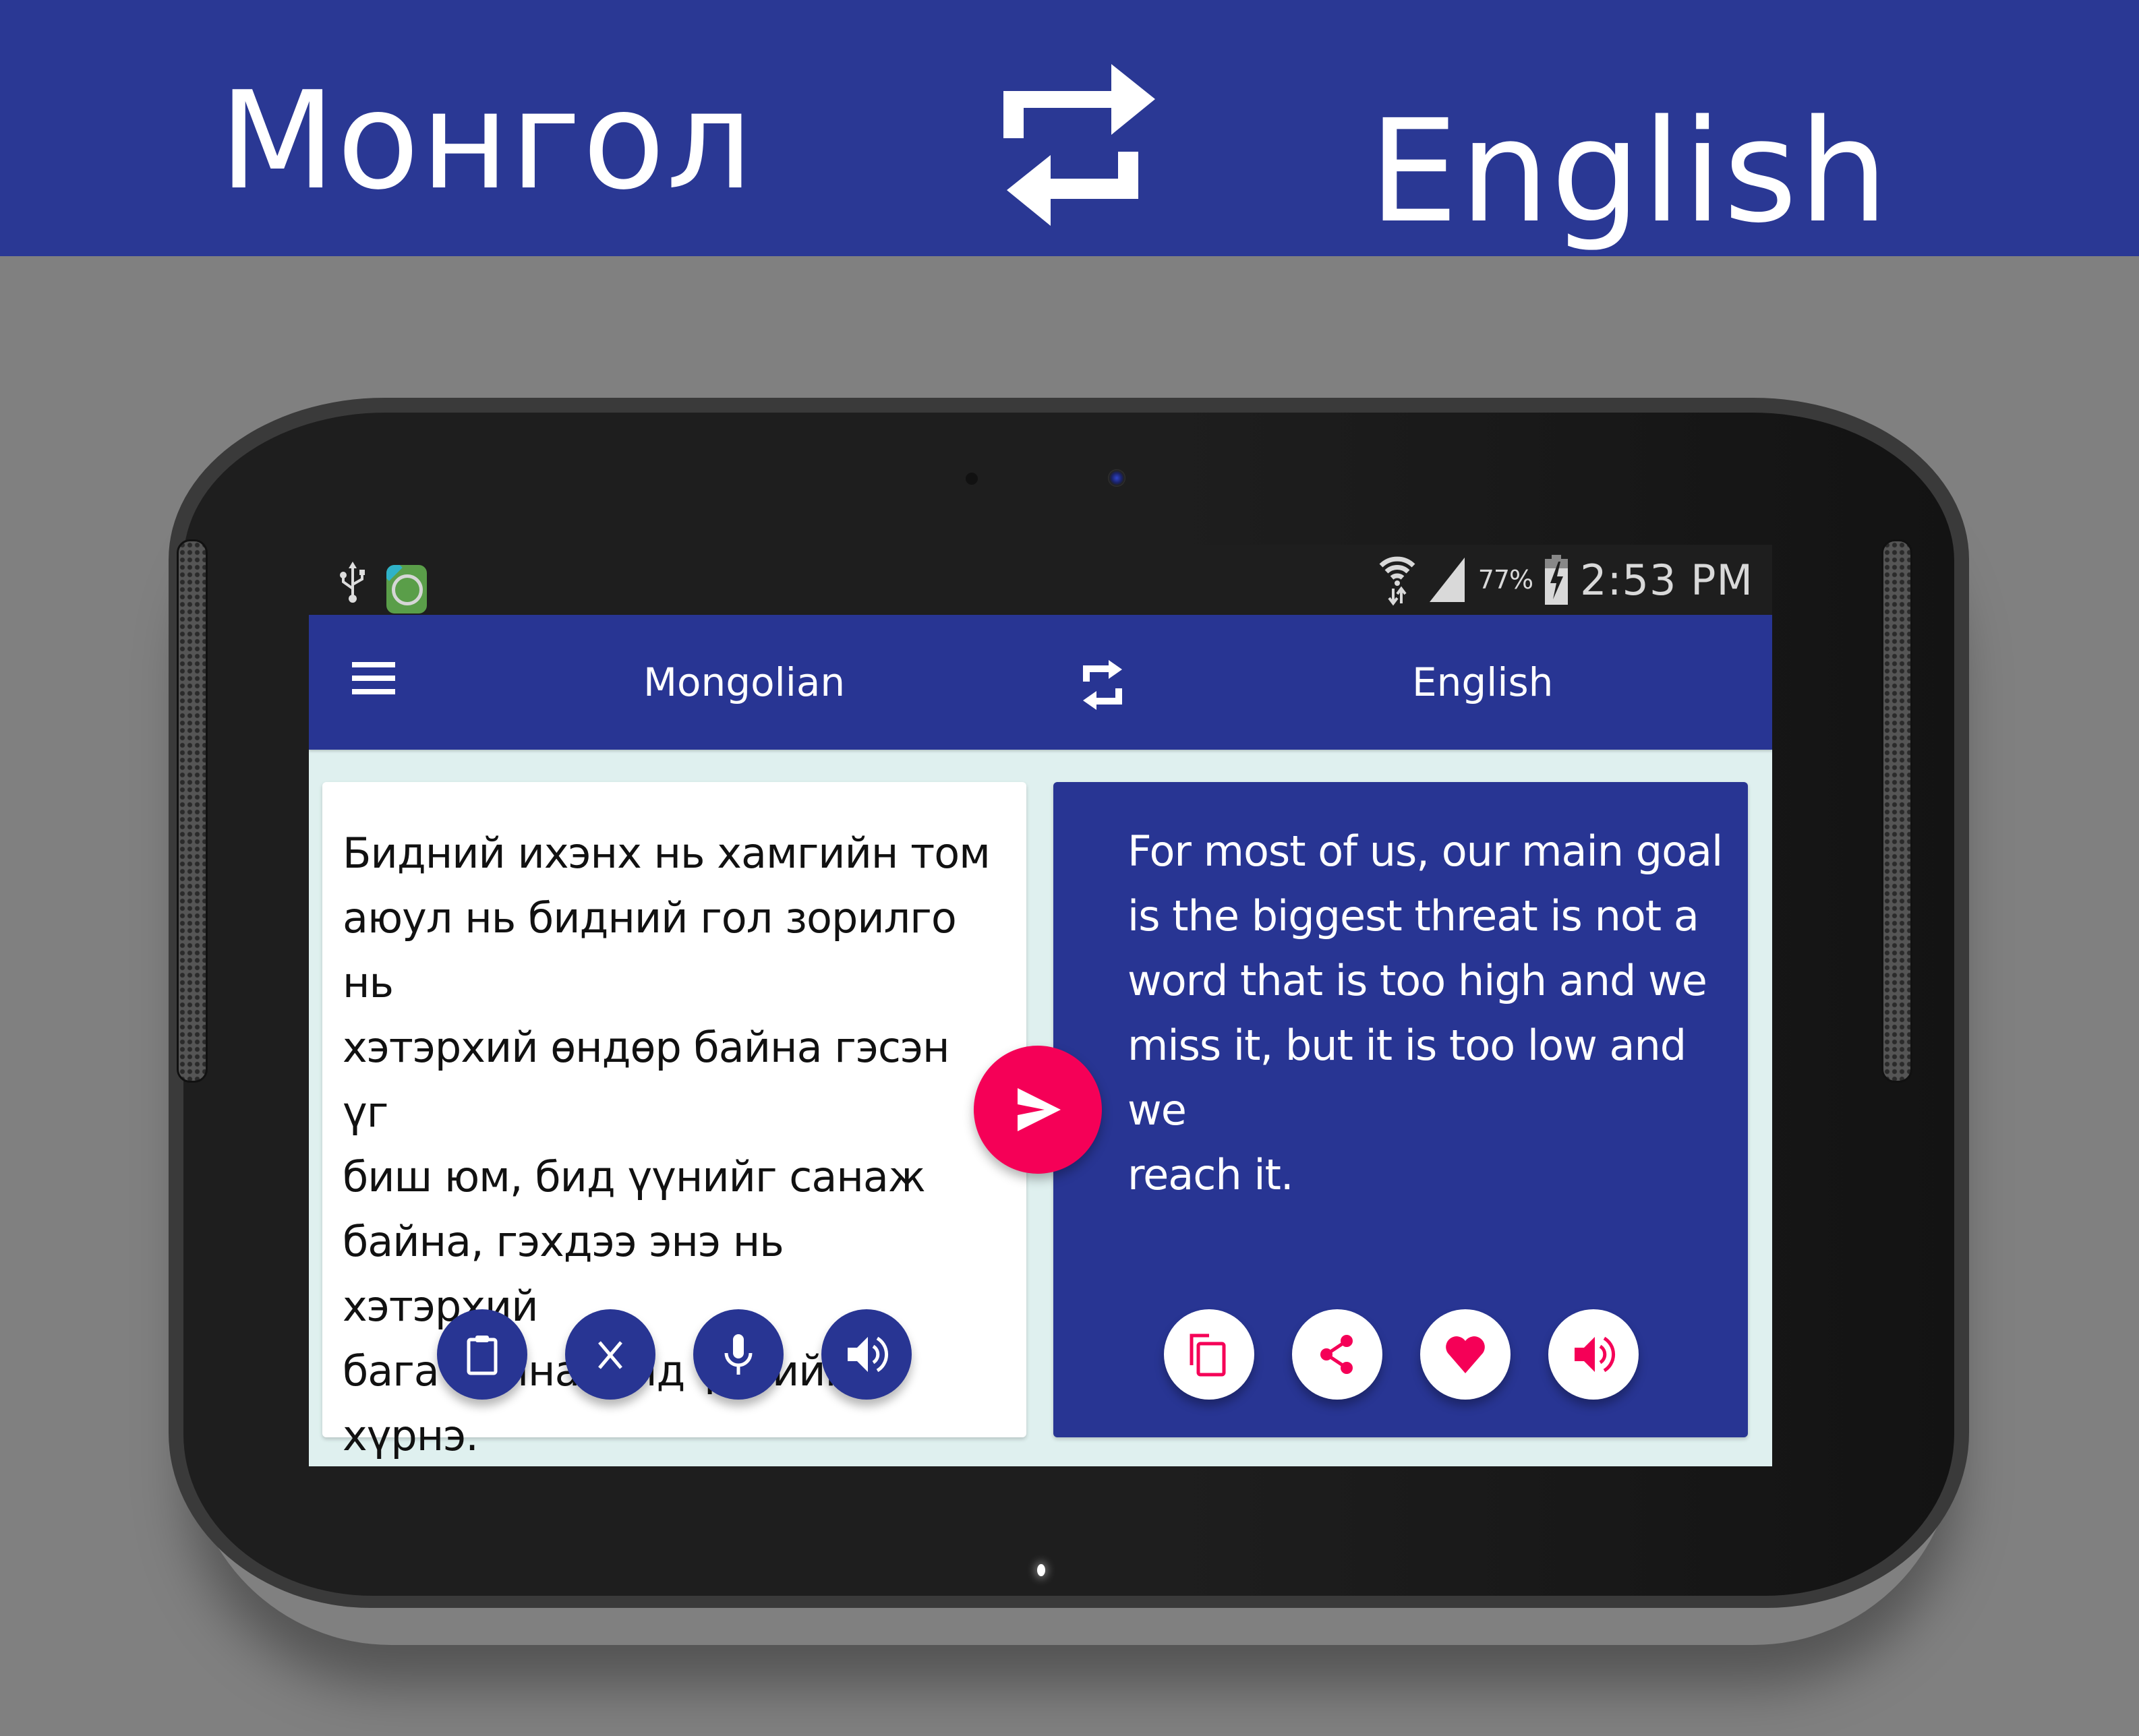 The width and height of the screenshot is (2139, 1736). Describe the element at coordinates (192, 811) in the screenshot. I see `left-speaker-grille` at that location.